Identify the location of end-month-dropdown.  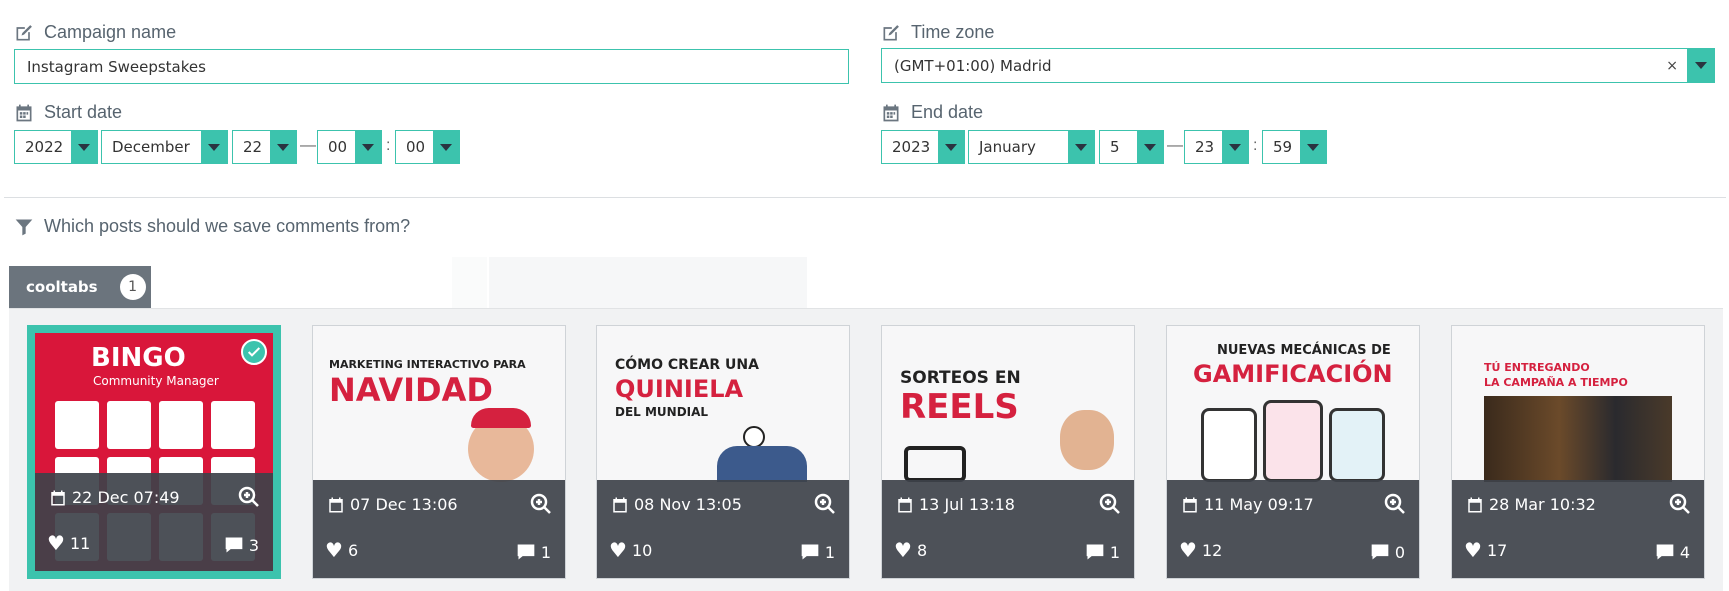
(1081, 147).